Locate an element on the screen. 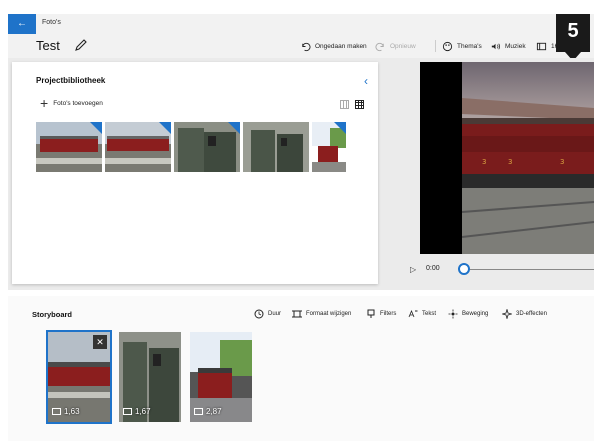 Image resolution: width=594 pixels, height=441 pixels. resize-label: Formaat wijzigen is located at coordinates (329, 314).